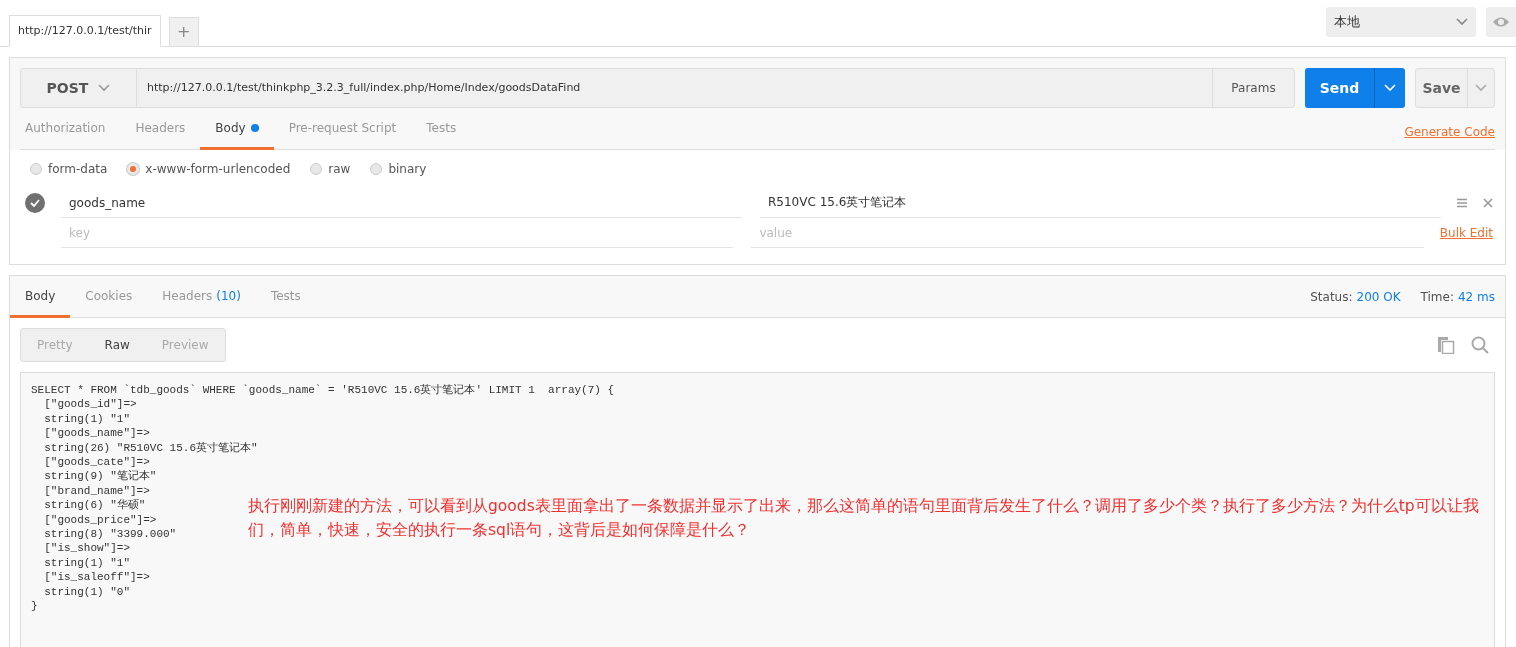 The height and width of the screenshot is (647, 1516). Describe the element at coordinates (96, 433) in the screenshot. I see `code-line: ["goods_name"]=>` at that location.